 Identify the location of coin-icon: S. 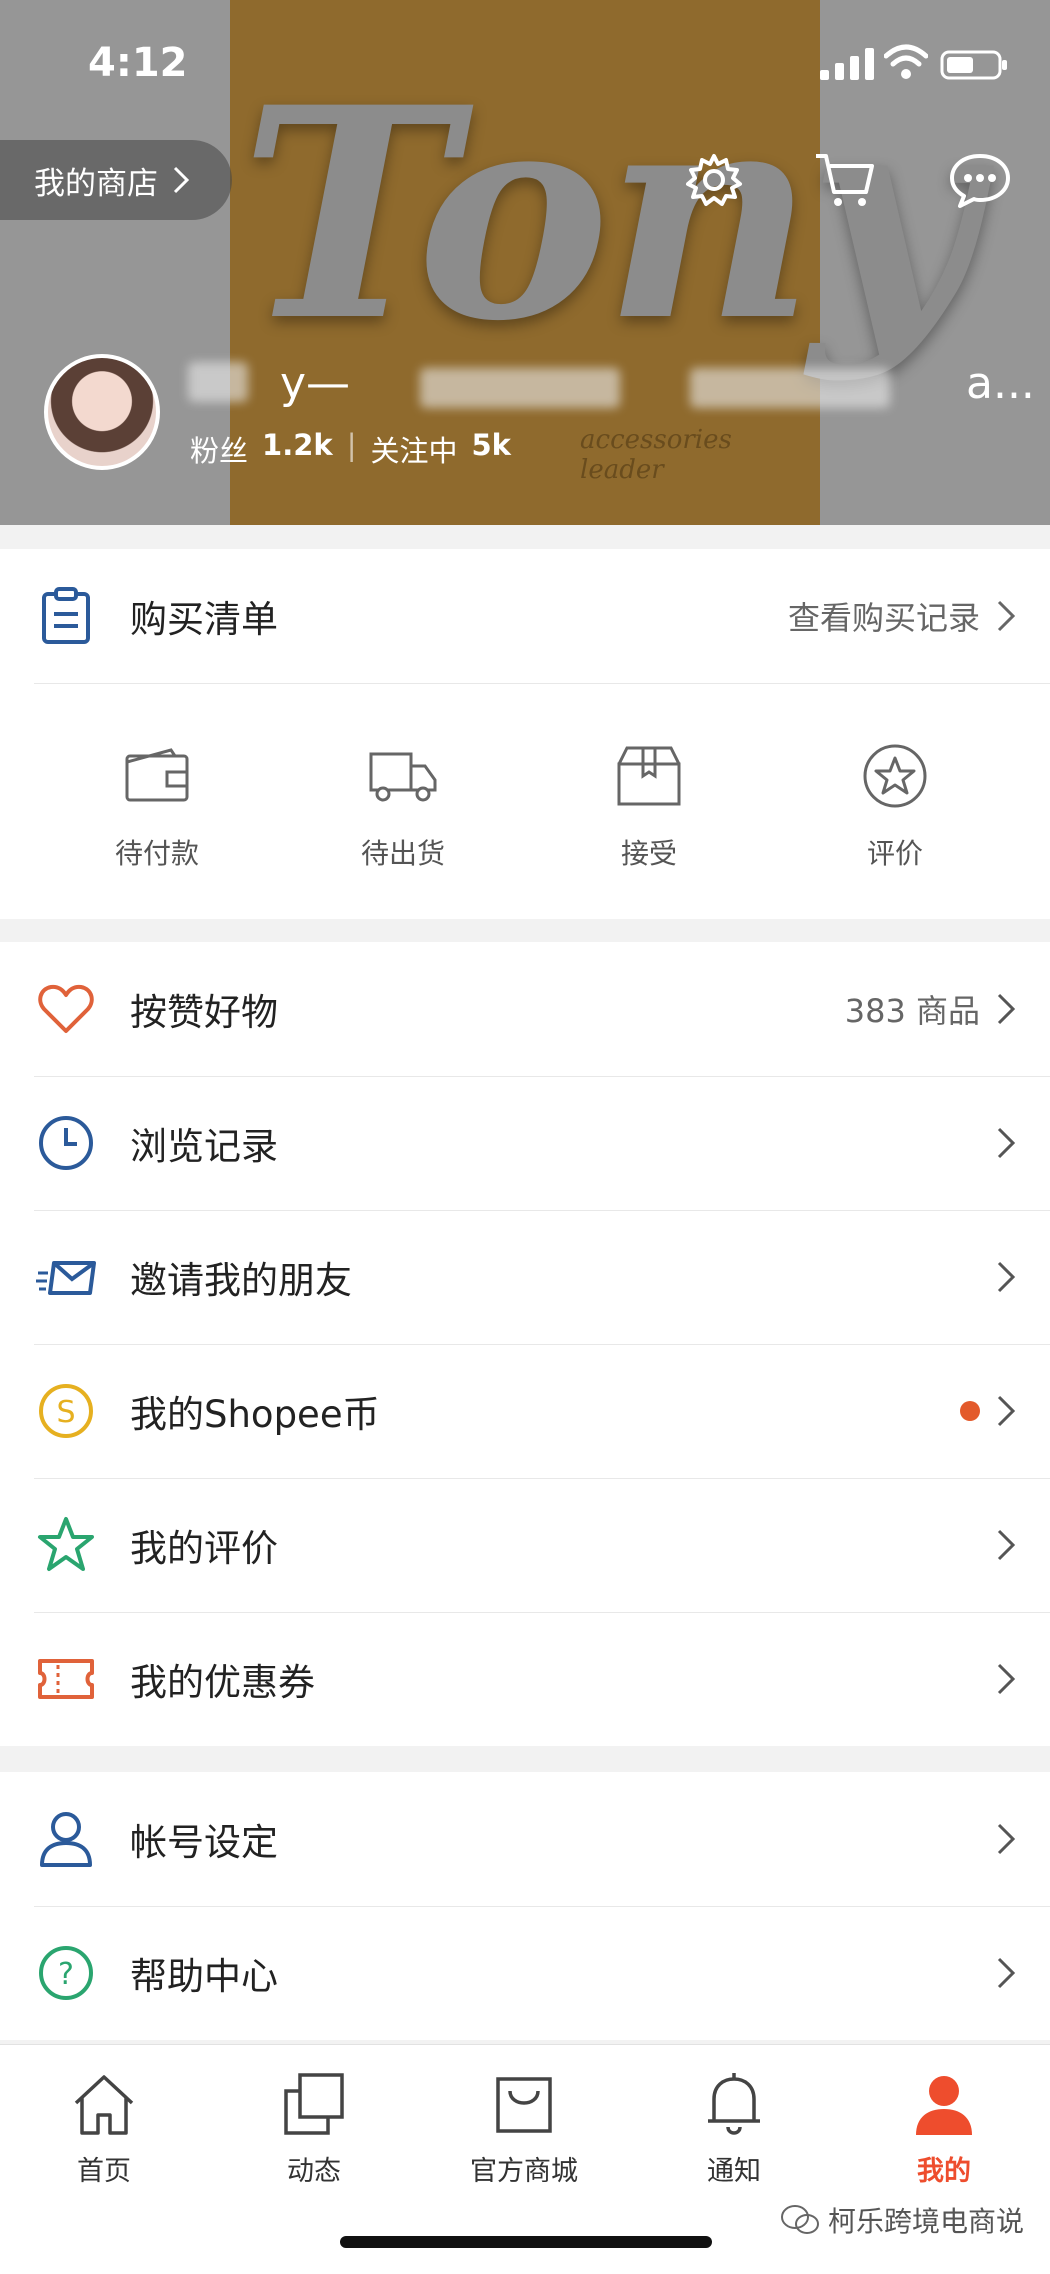
(66, 1411).